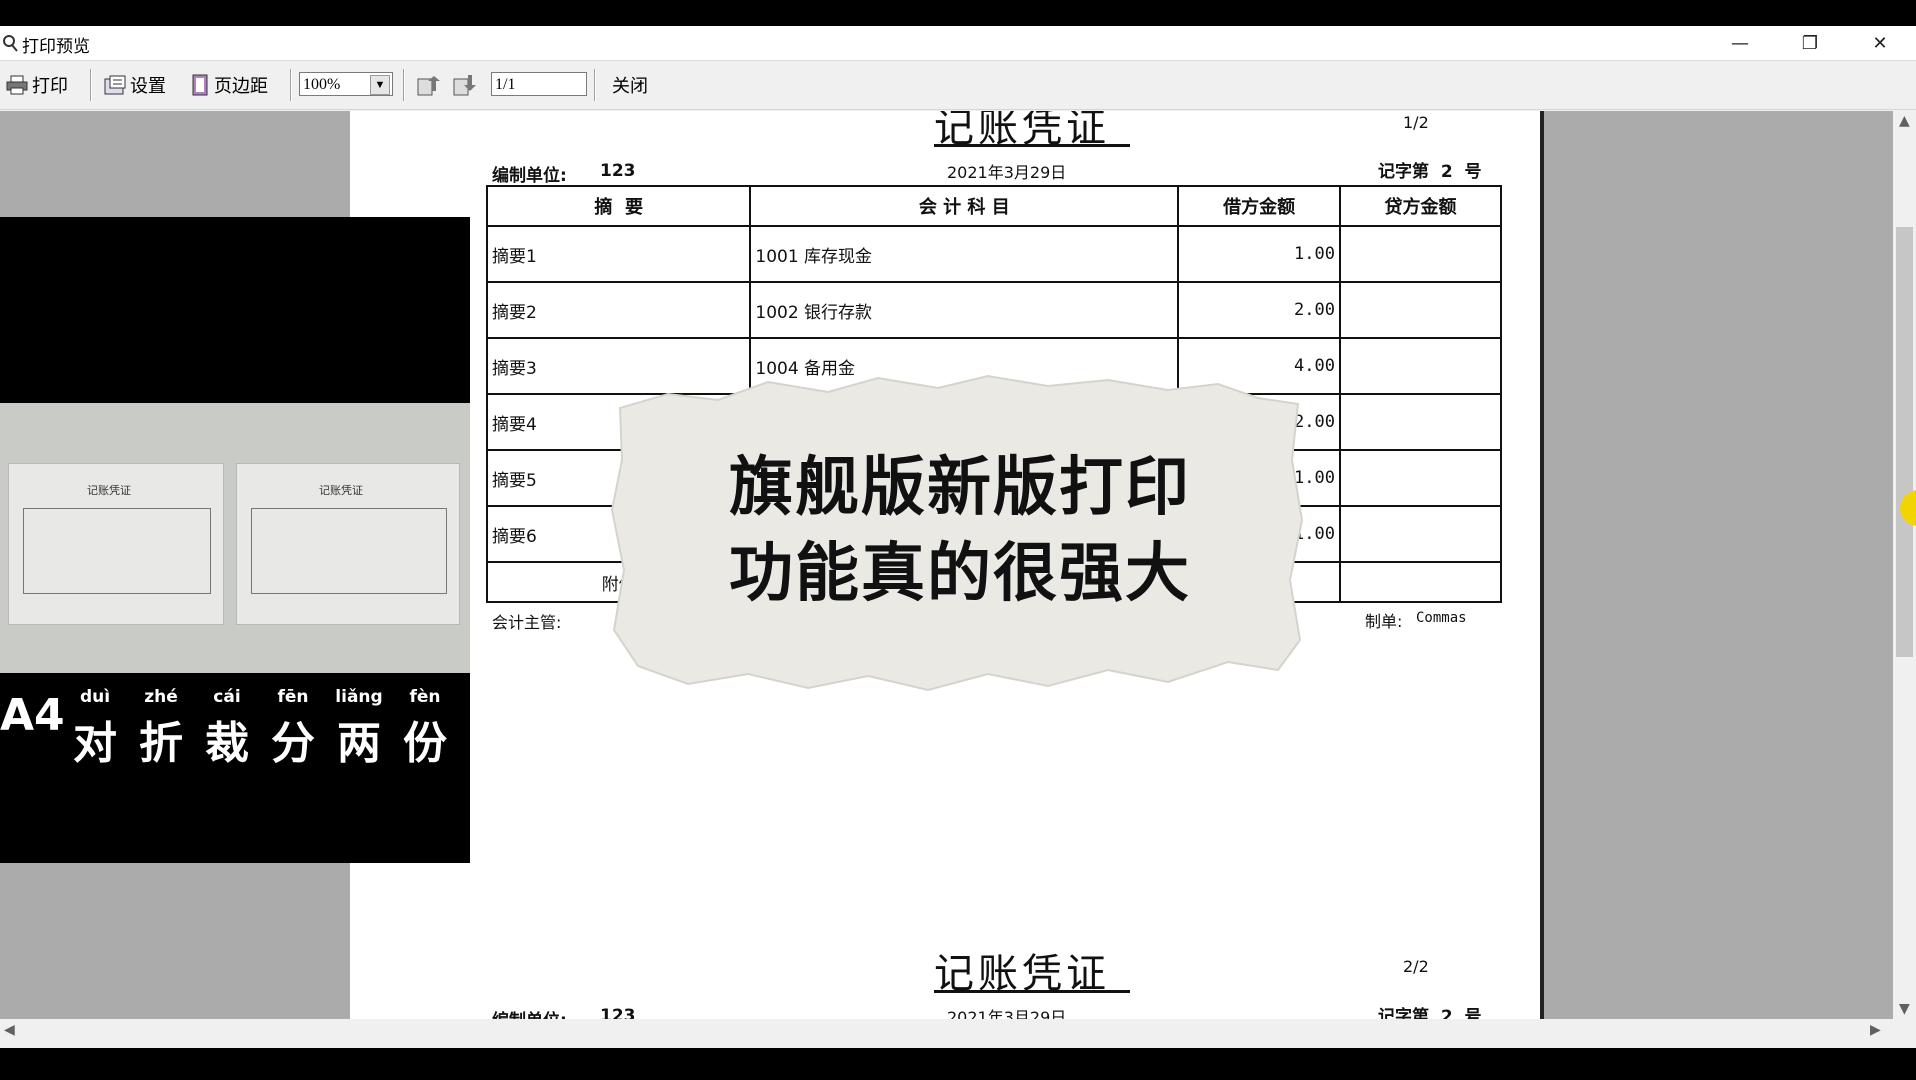 This screenshot has height=1080, width=1916. What do you see at coordinates (958, 85) in the screenshot?
I see `toolbar: 打印 设置 页边距 100% ▼ 1/1 关闭` at bounding box center [958, 85].